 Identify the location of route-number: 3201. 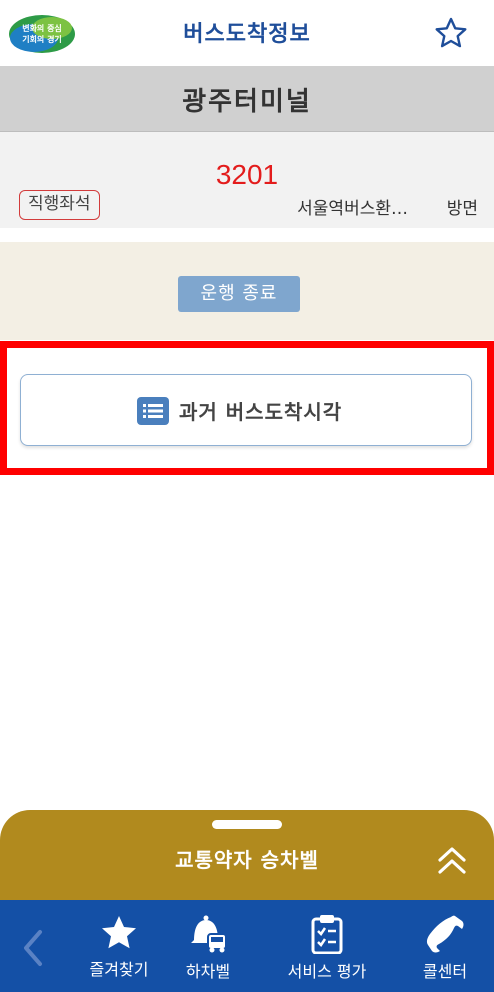
(247, 174).